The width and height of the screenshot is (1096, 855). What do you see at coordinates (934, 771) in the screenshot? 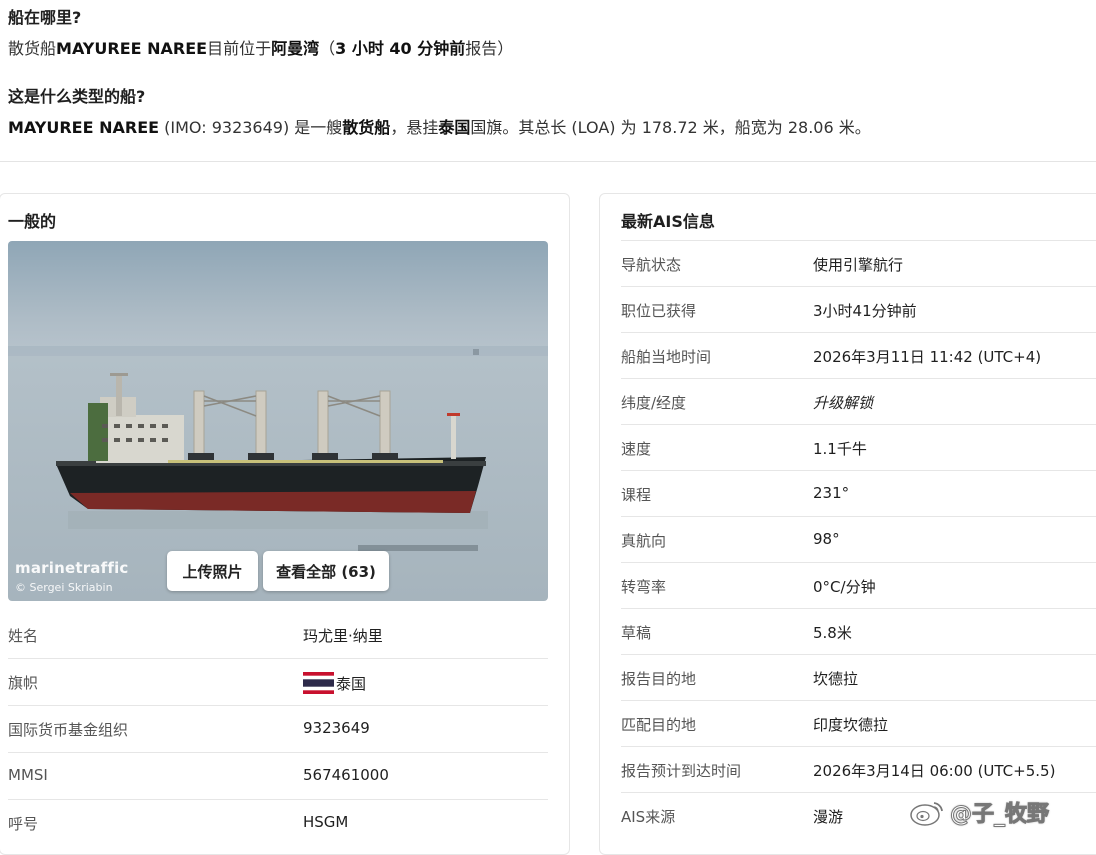
I see `ais-value: 2026年3月14日 06:00 (UTC+5.5)` at bounding box center [934, 771].